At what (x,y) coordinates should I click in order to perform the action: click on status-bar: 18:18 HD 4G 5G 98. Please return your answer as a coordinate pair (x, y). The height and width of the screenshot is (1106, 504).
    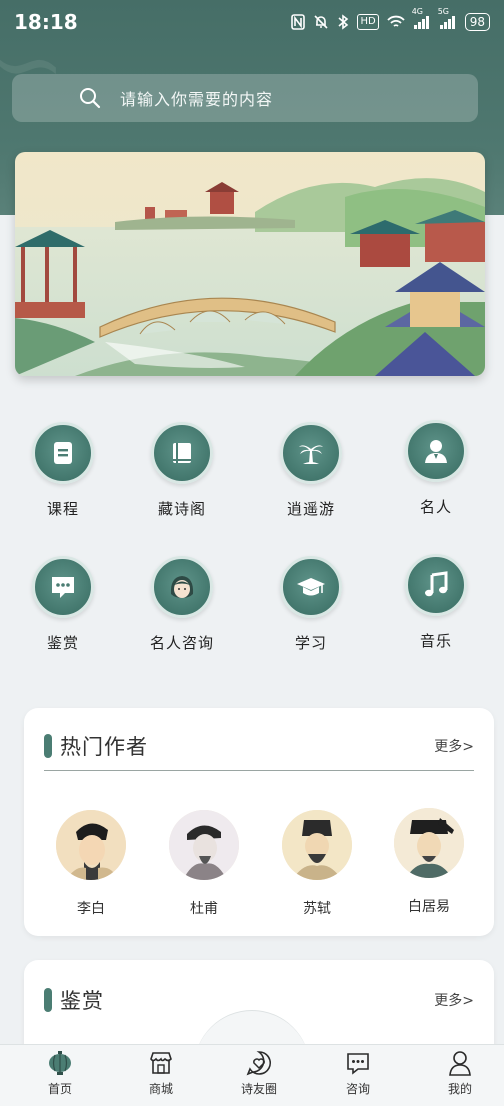
    Looking at the image, I should click on (252, 22).